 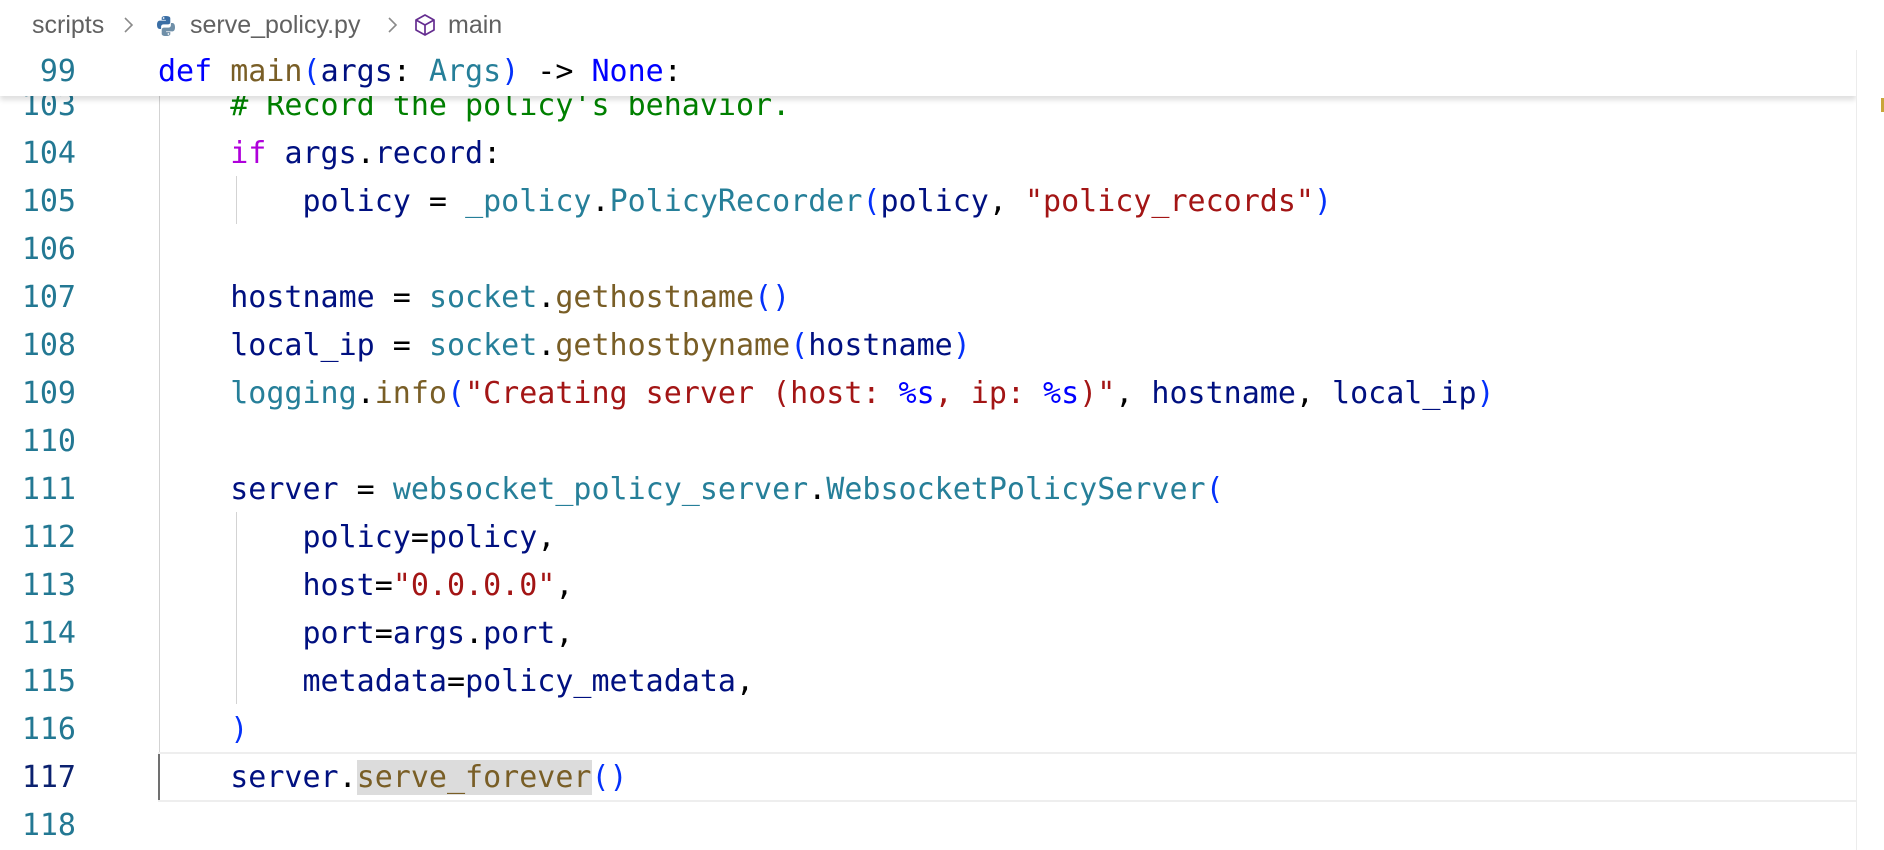 I want to click on param: args, so click(x=356, y=71).